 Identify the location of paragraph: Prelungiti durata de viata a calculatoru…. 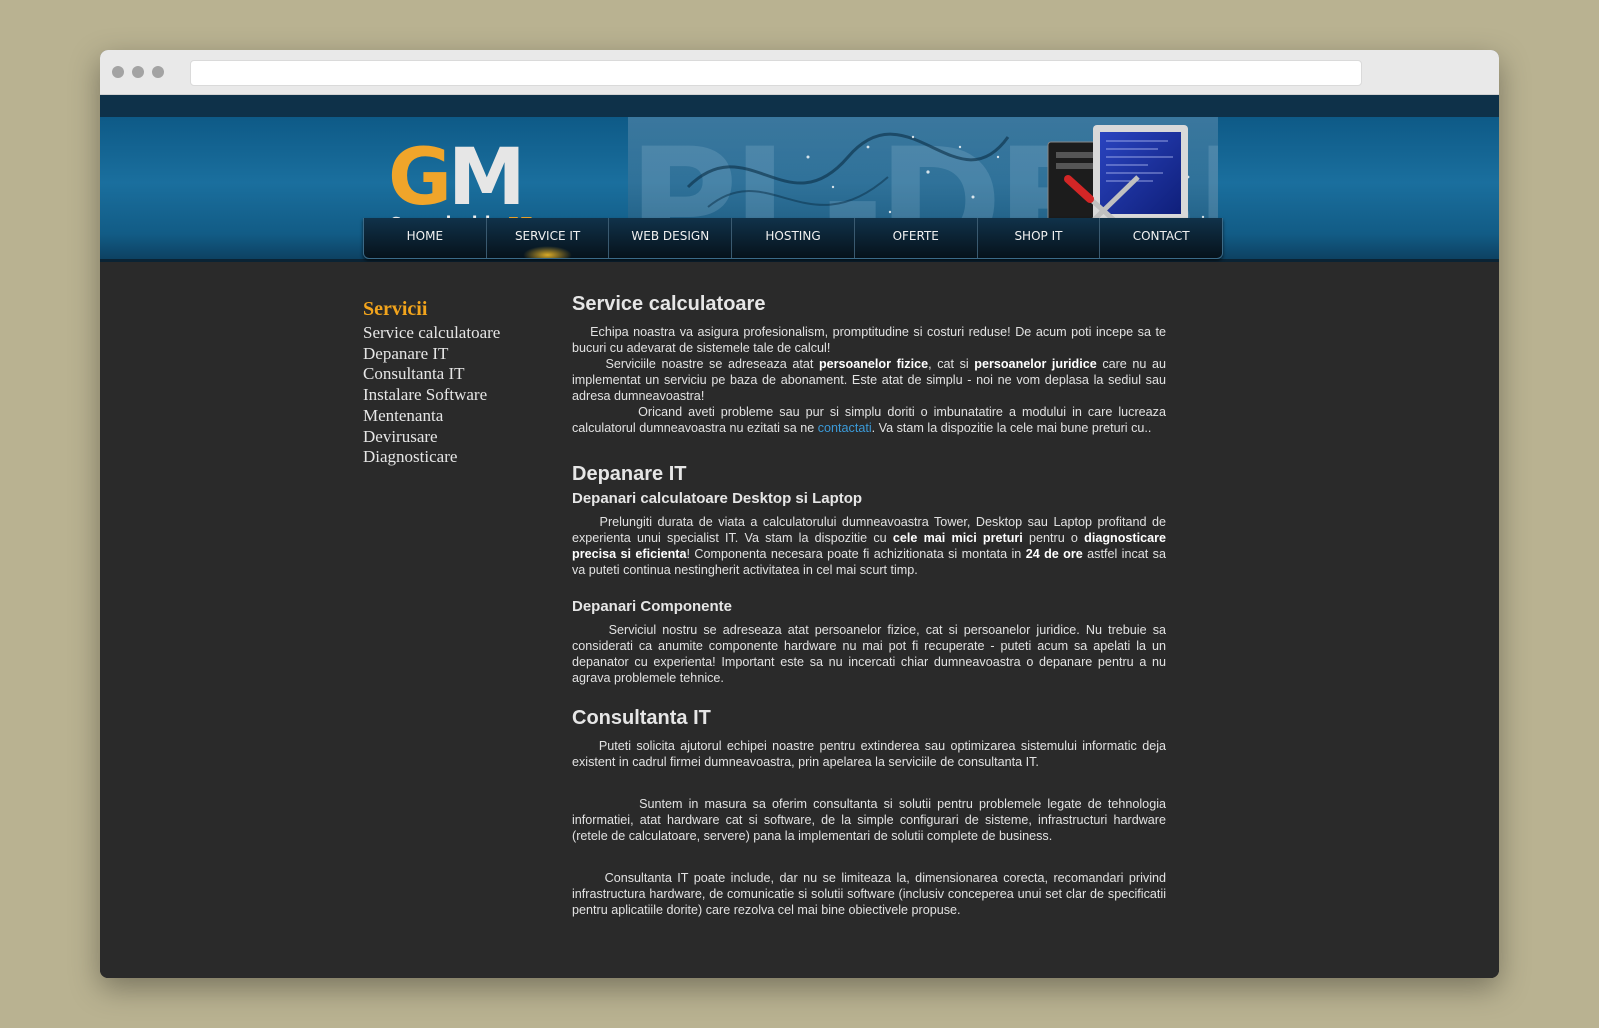
(869, 546).